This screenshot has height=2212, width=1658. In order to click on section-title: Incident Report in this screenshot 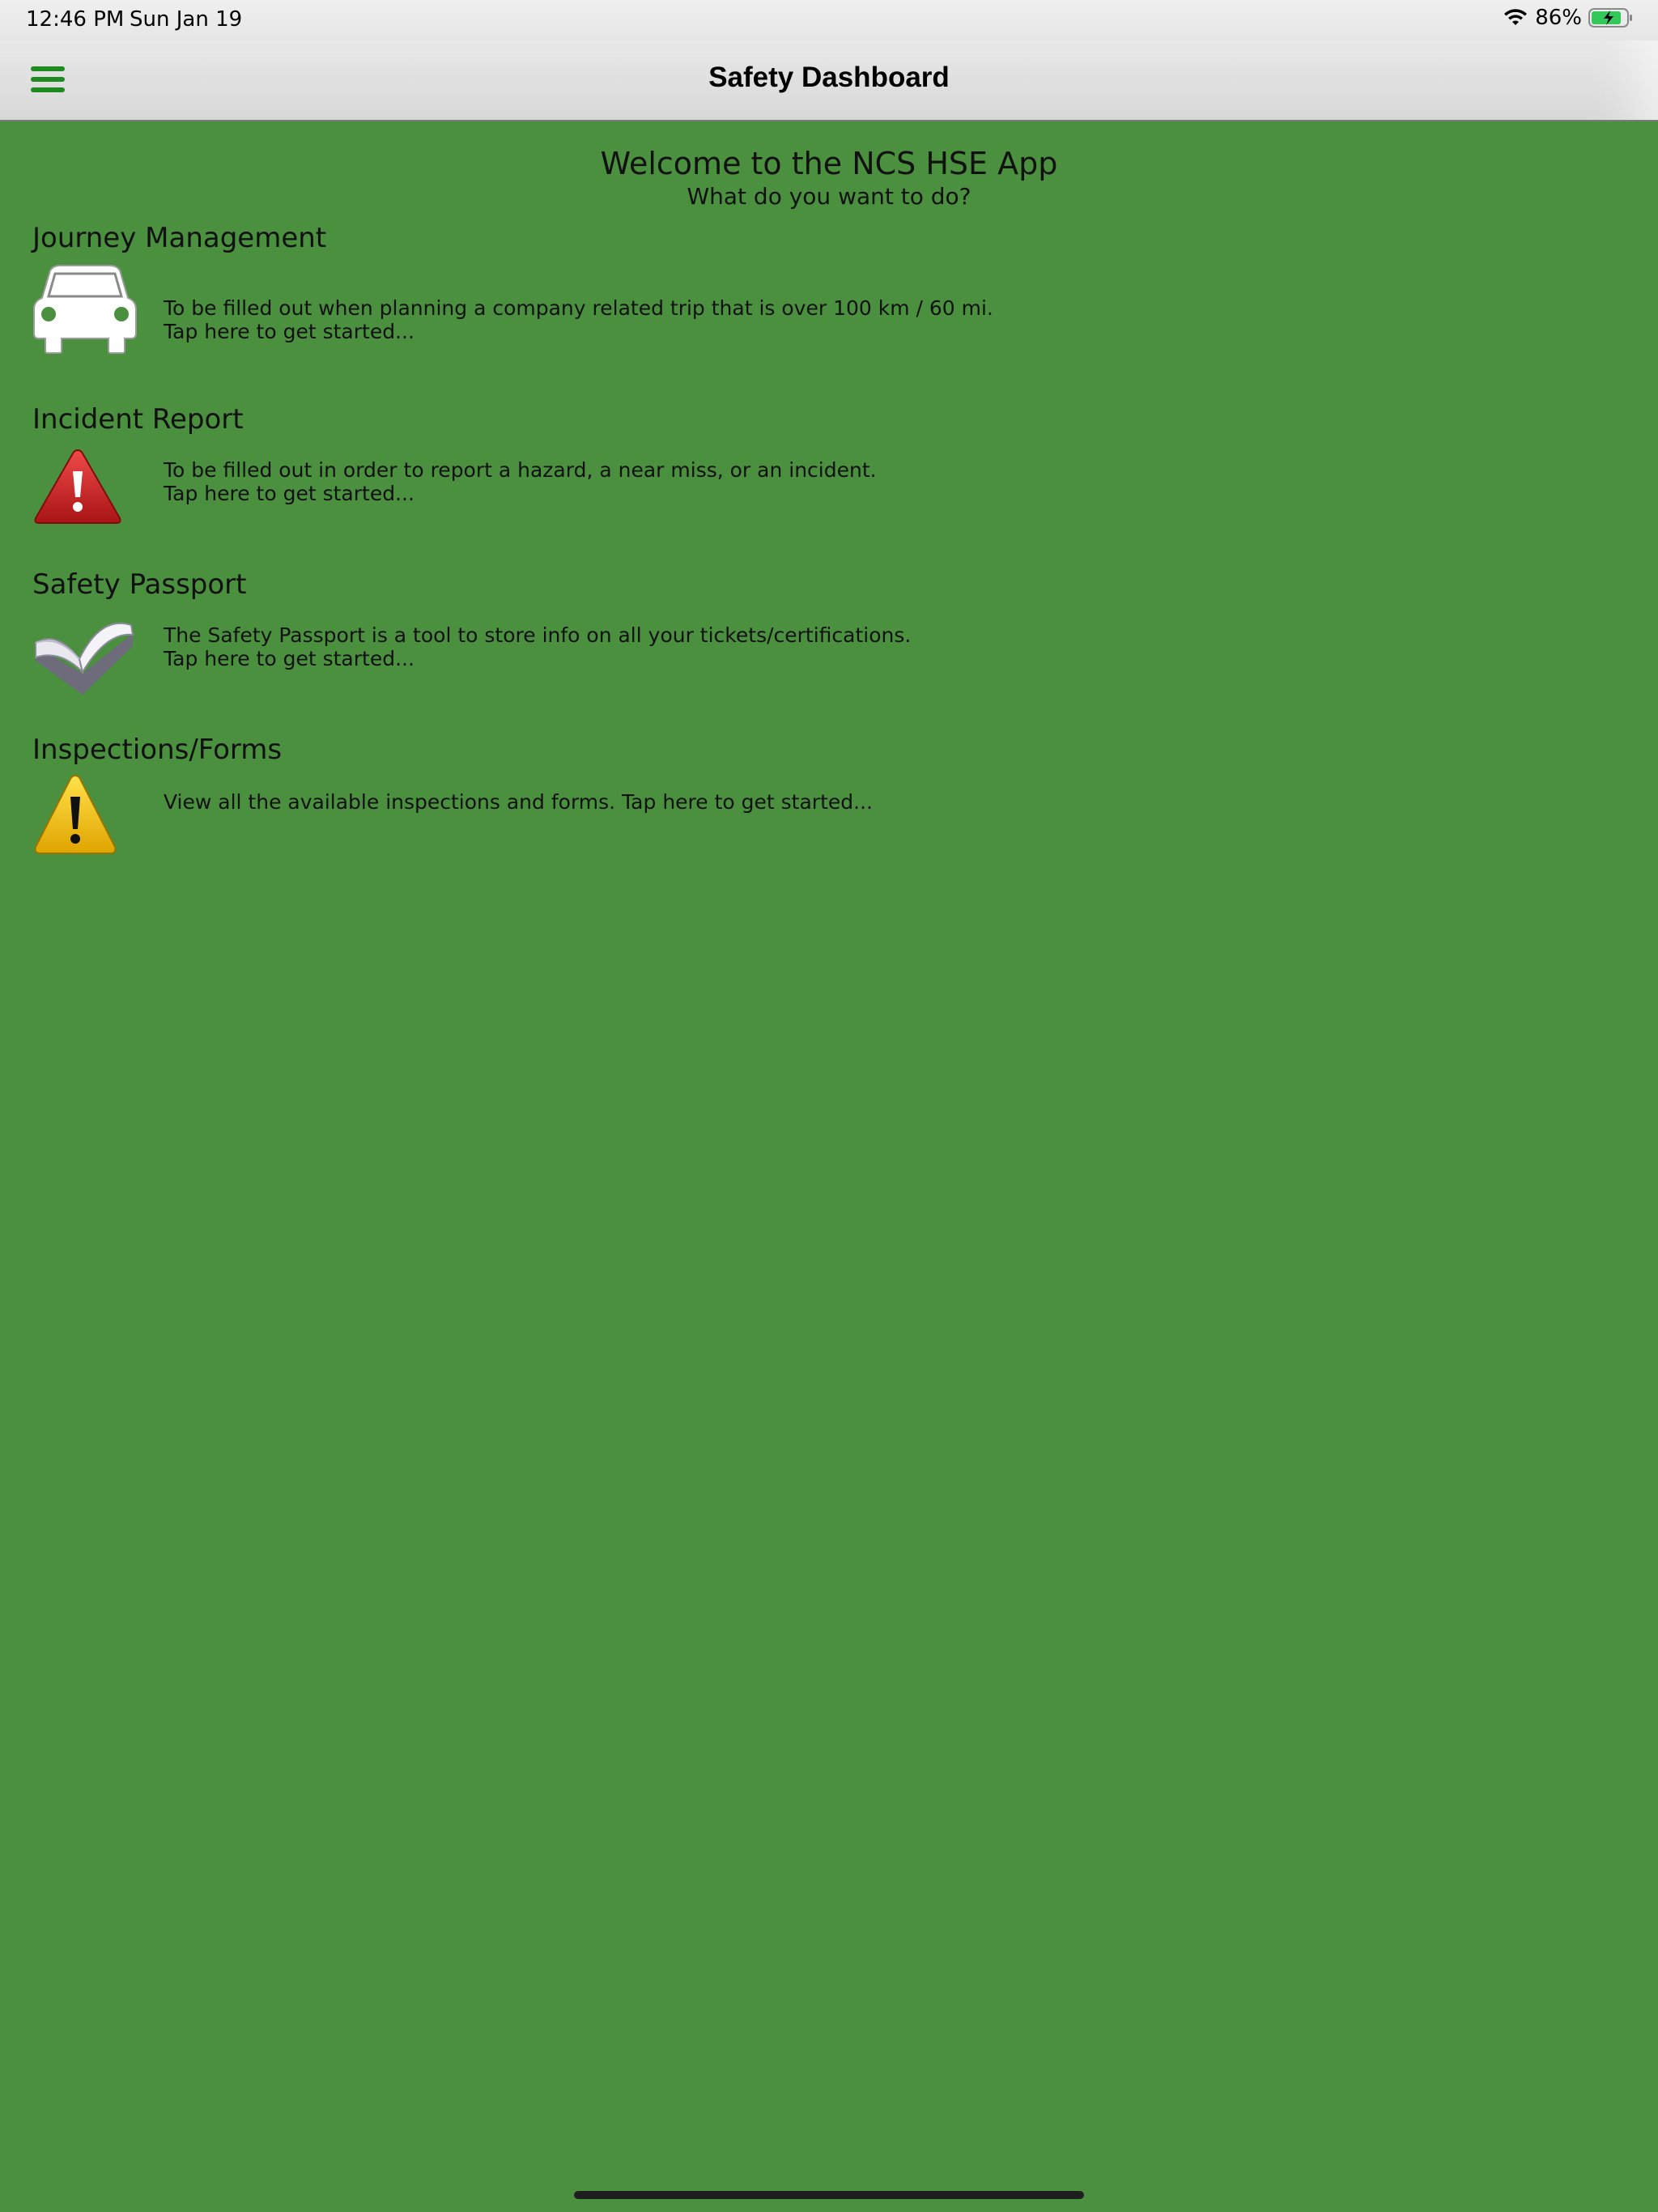, I will do `click(138, 420)`.